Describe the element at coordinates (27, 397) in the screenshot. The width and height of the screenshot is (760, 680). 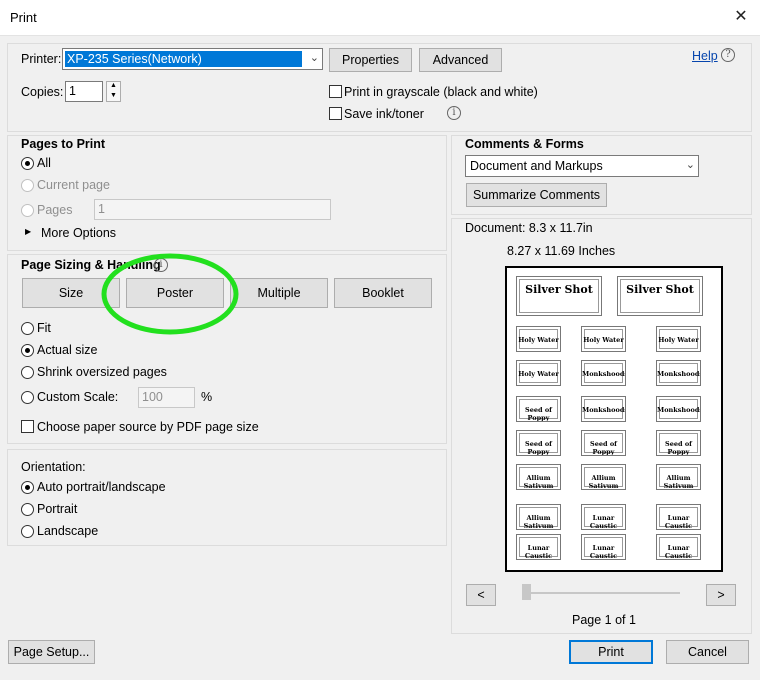
I see `custom-scale-radio` at that location.